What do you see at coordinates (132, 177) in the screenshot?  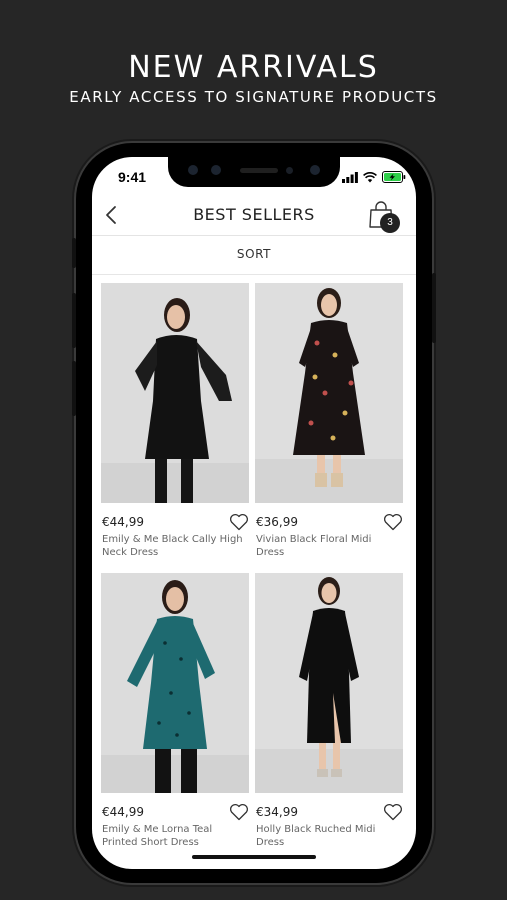 I see `status-time: 9:41` at bounding box center [132, 177].